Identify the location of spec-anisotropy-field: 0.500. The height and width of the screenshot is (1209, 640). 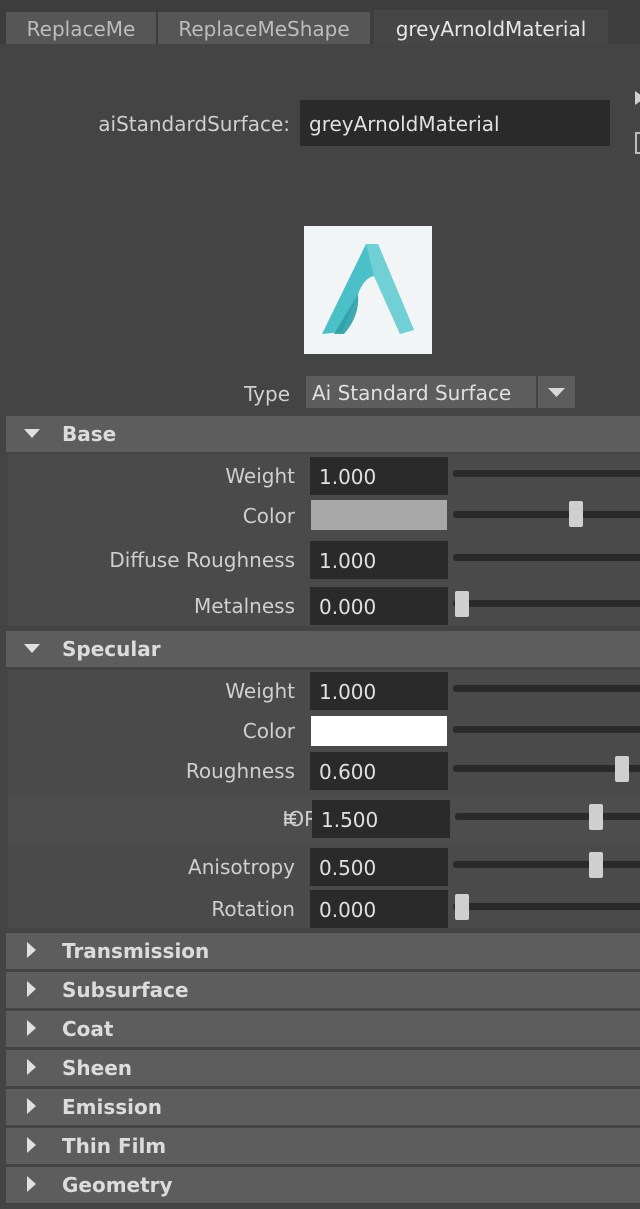
(379, 867).